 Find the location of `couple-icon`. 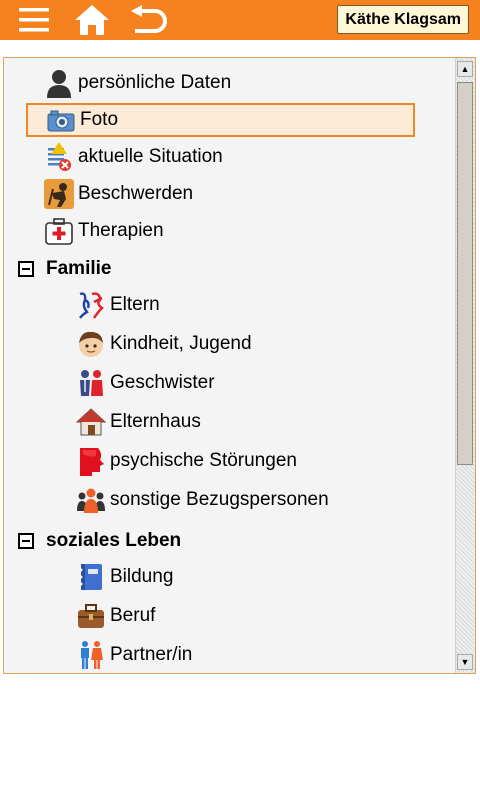

couple-icon is located at coordinates (91, 655).